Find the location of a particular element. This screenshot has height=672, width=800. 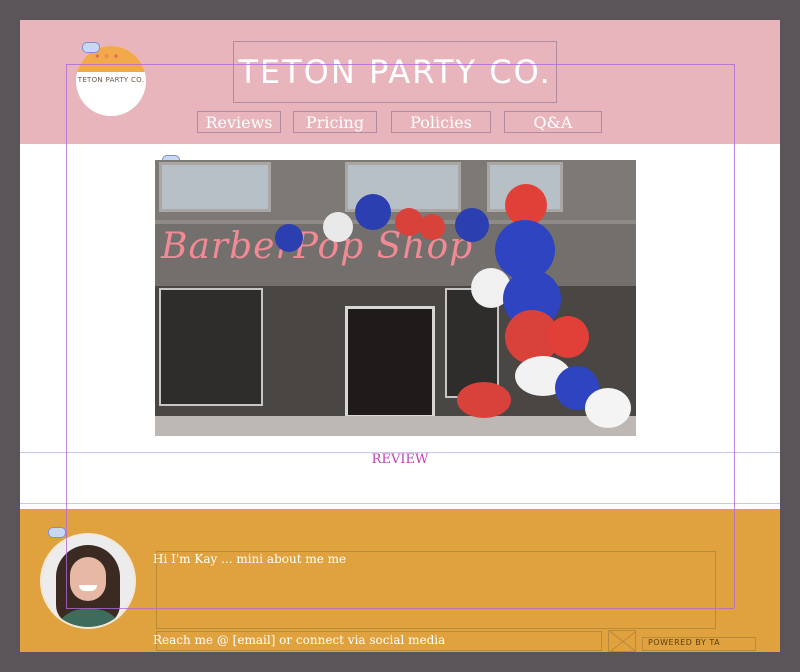

shop-window is located at coordinates (211, 347).